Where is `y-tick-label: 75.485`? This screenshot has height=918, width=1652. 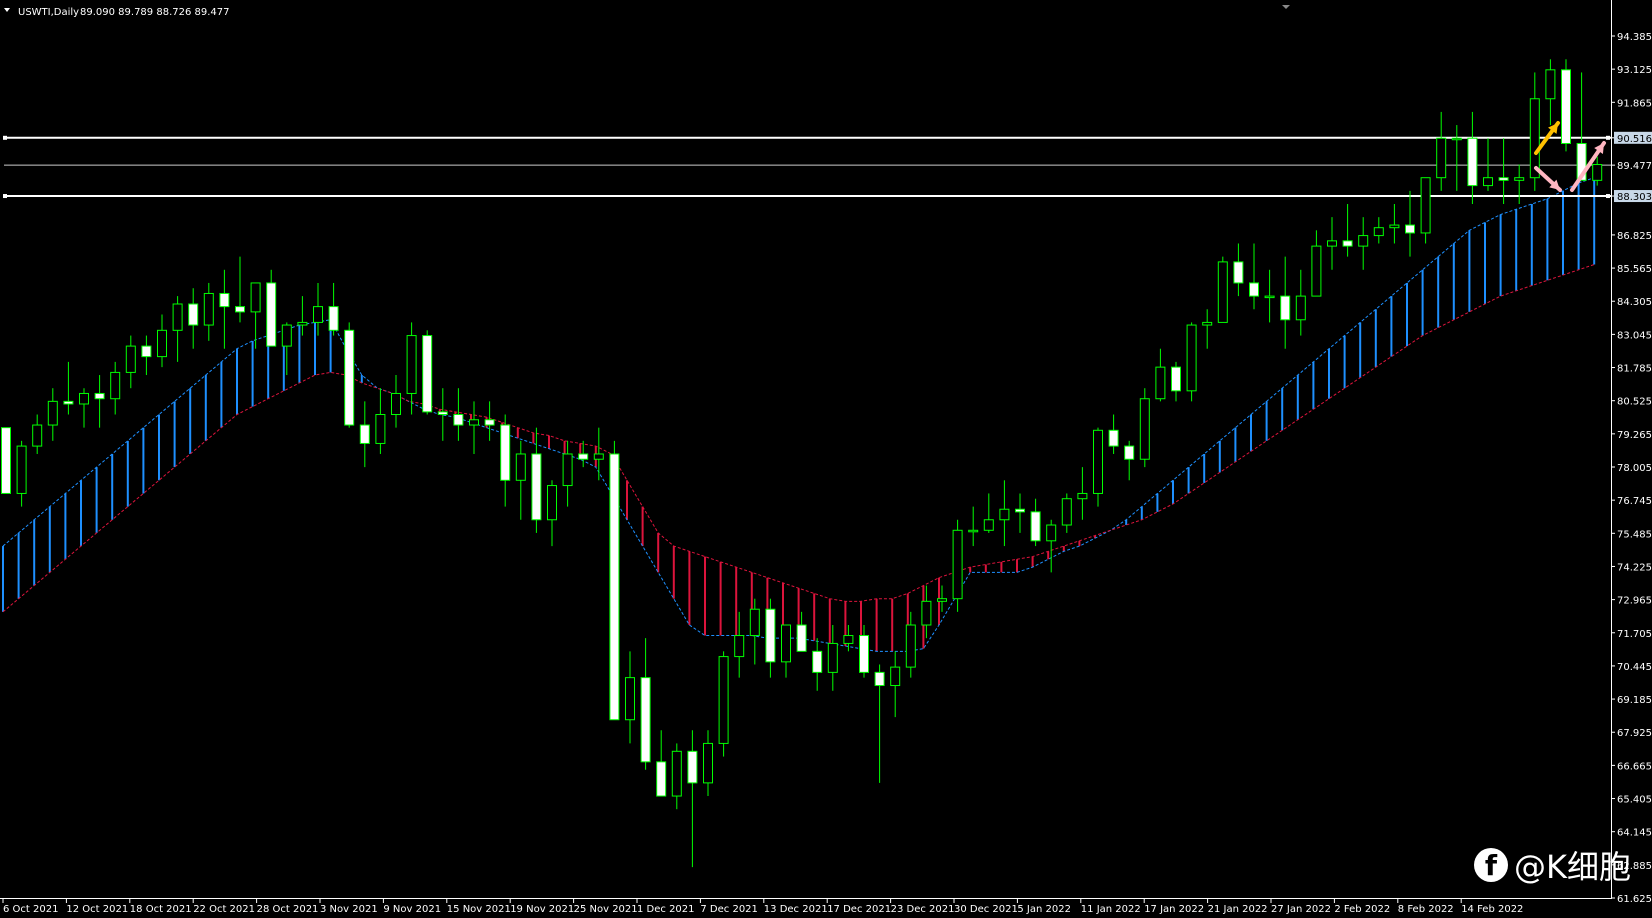
y-tick-label: 75.485 is located at coordinates (1634, 534).